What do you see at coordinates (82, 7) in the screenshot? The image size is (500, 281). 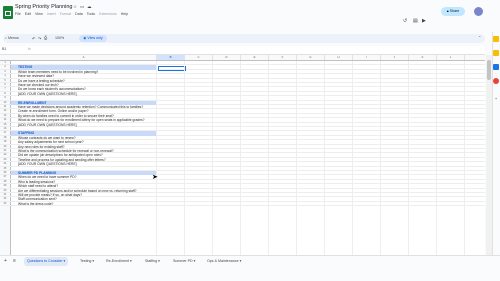 I see `move-folder-icon: ▭` at bounding box center [82, 7].